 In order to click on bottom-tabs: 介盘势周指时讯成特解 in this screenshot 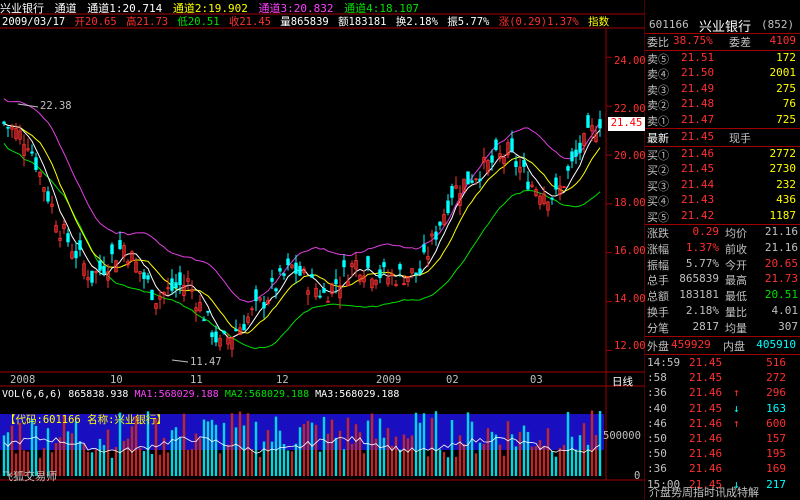, I will do `click(704, 492)`.